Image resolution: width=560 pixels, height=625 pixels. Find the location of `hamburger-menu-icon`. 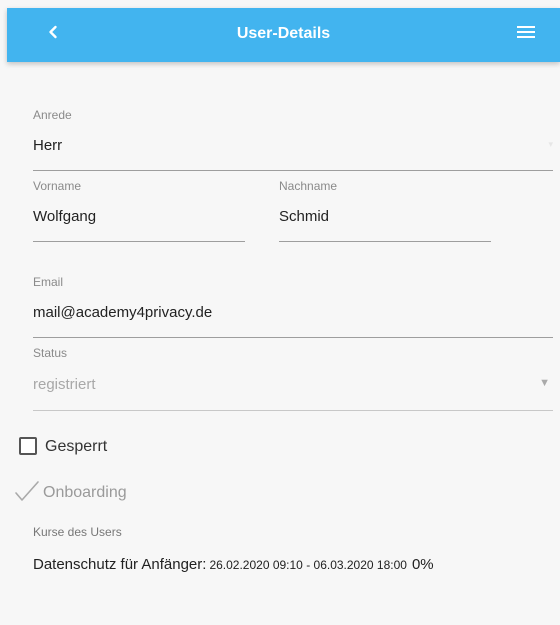

hamburger-menu-icon is located at coordinates (526, 32).